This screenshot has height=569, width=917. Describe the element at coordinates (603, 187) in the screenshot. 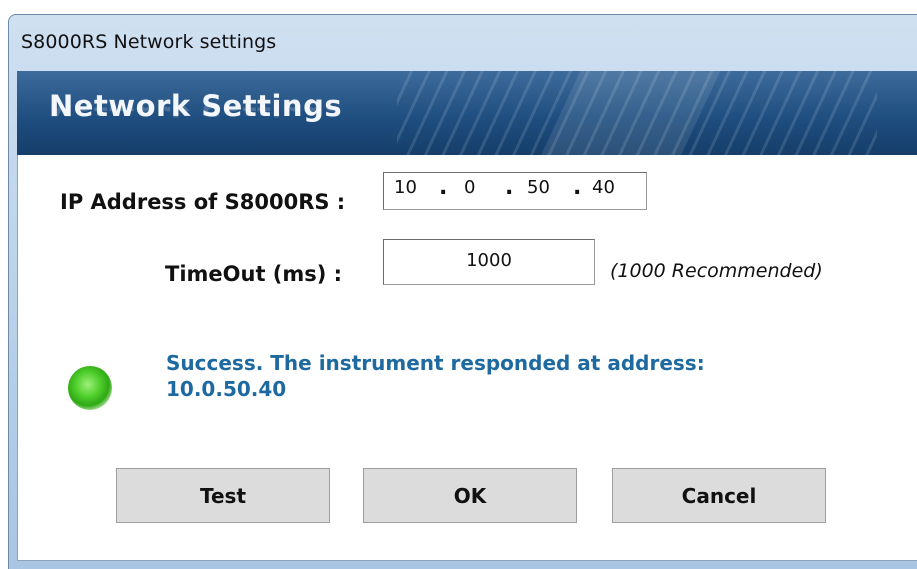

I see `ip-octet-4: 40` at that location.